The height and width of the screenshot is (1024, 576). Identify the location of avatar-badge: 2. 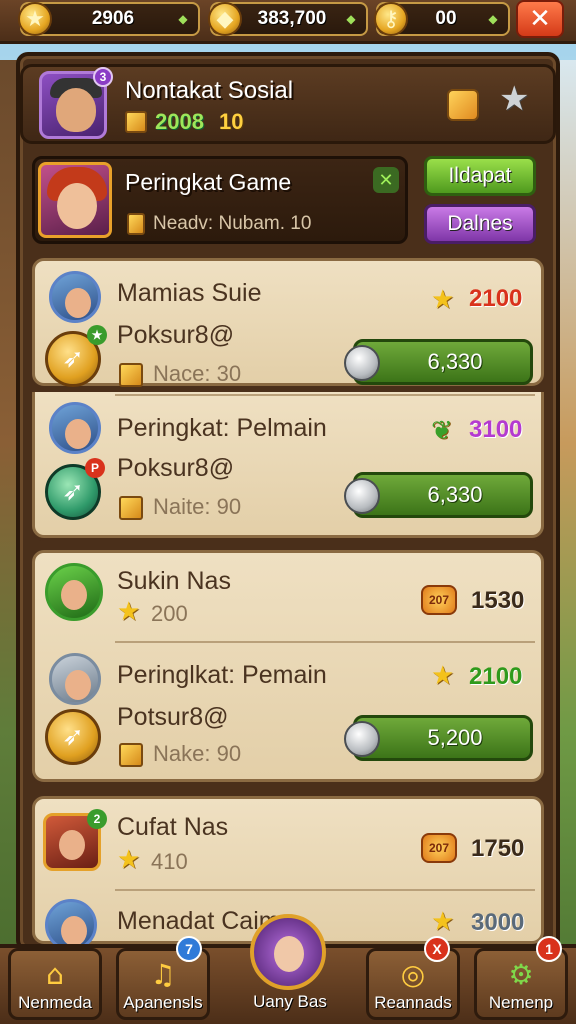
(97, 819).